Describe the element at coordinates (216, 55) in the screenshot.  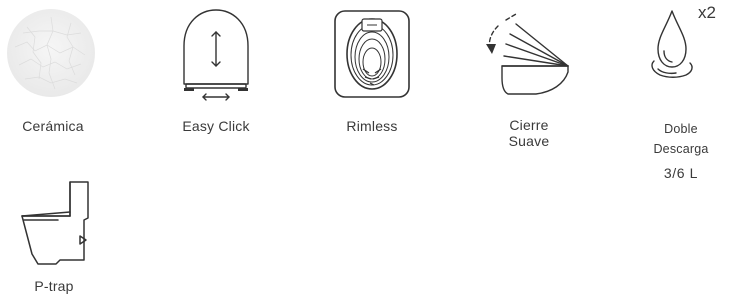
I see `toilet-seat-icon` at that location.